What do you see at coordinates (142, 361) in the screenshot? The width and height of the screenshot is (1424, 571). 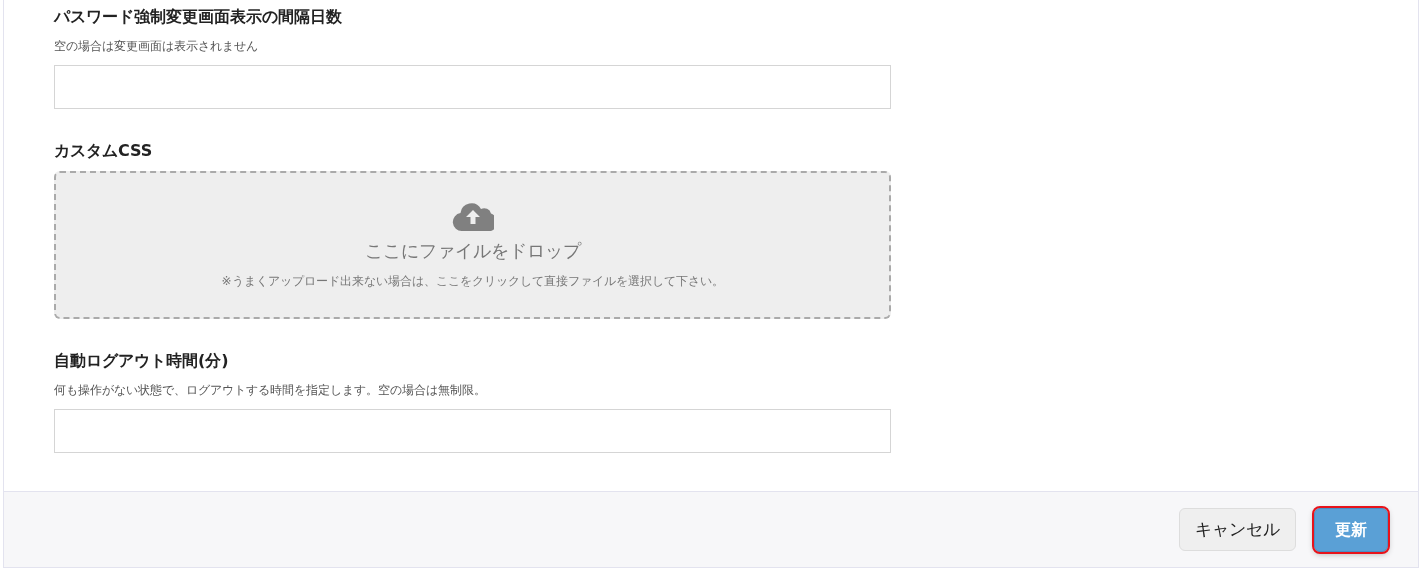 I see `field-label: 自動ログアウト時間(分)` at bounding box center [142, 361].